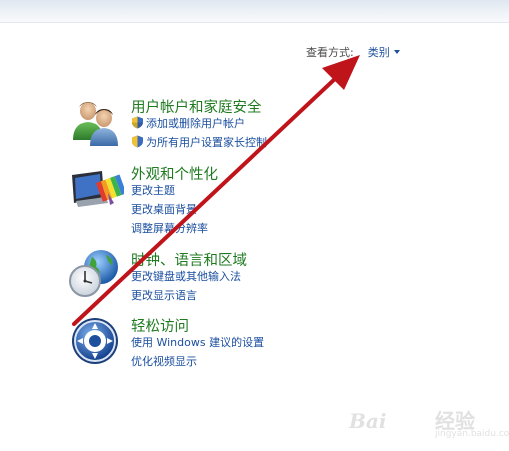  What do you see at coordinates (164, 295) in the screenshot?
I see `change-display-language-link: 更改显示语言` at bounding box center [164, 295].